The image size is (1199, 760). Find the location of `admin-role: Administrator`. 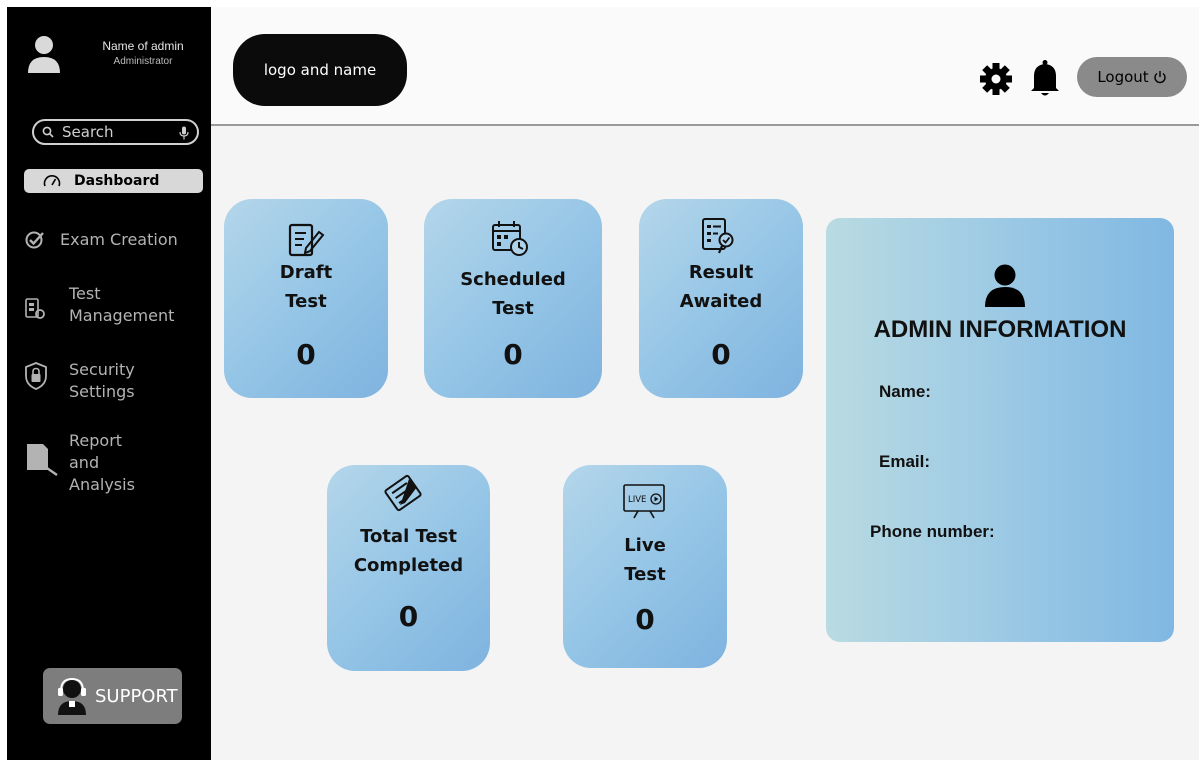

admin-role: Administrator is located at coordinates (143, 61).